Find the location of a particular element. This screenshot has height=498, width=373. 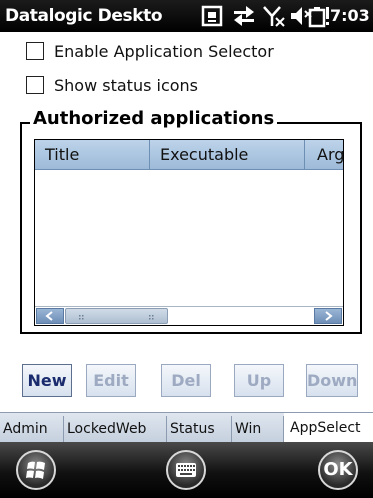

scroll-right-button is located at coordinates (328, 316).